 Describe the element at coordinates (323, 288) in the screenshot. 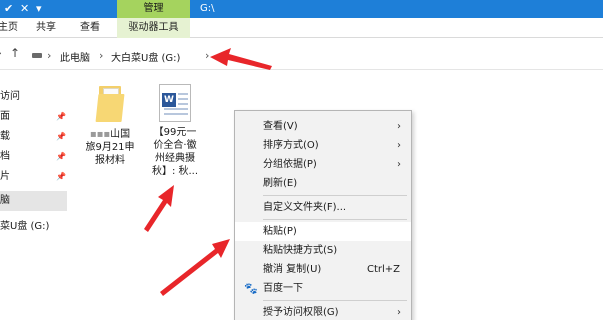

I see `menu-item-baidu: 🐾 百度一下` at that location.